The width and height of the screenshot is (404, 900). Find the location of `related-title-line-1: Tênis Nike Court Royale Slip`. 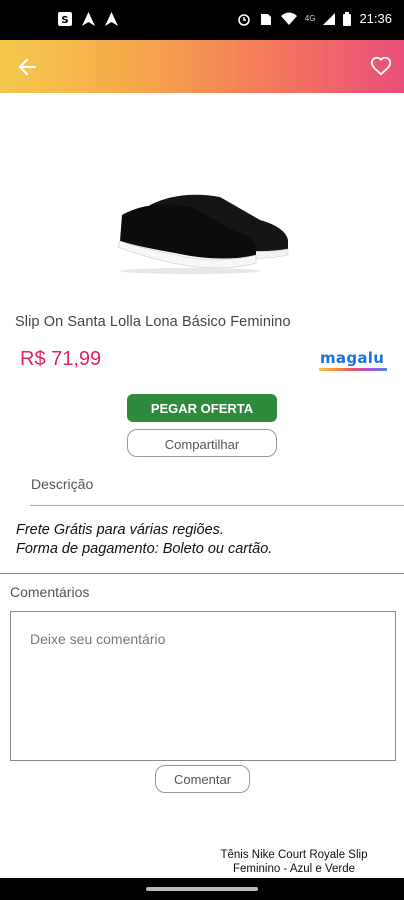

related-title-line-1: Tênis Nike Court Royale Slip is located at coordinates (294, 855).